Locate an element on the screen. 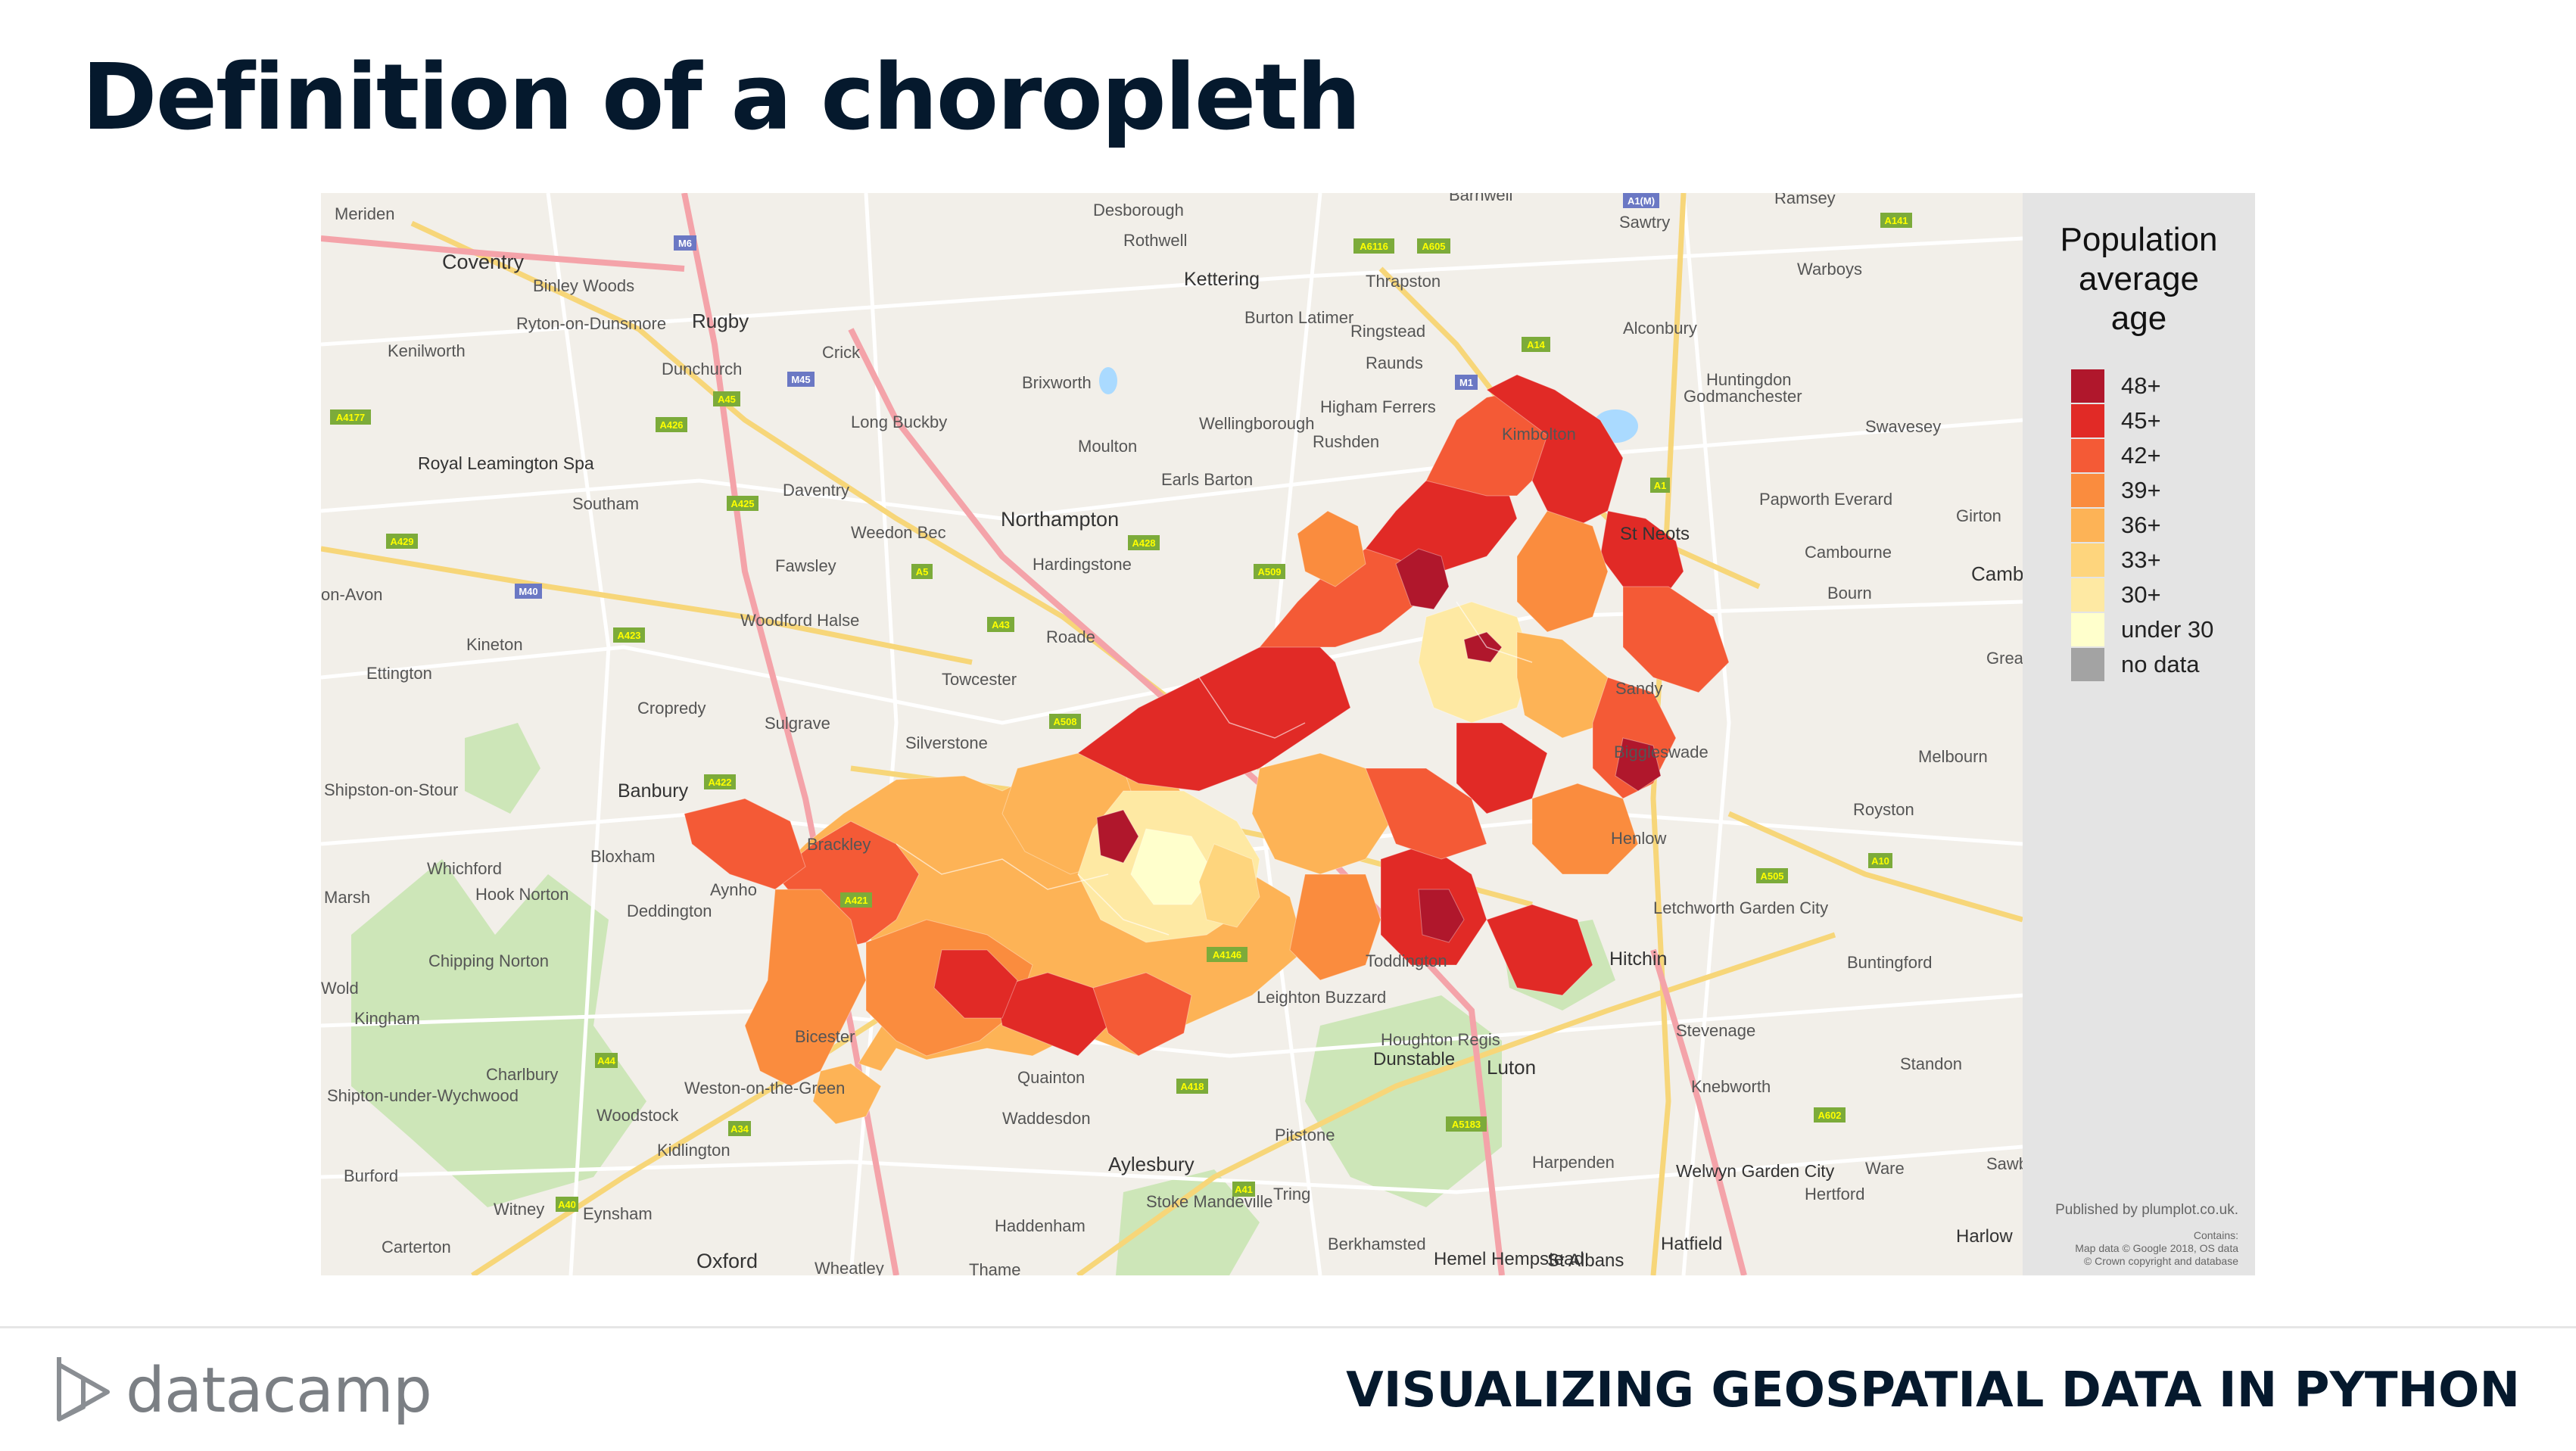 The height and width of the screenshot is (1451, 2576). svg-text: A10 is located at coordinates (1880, 861).